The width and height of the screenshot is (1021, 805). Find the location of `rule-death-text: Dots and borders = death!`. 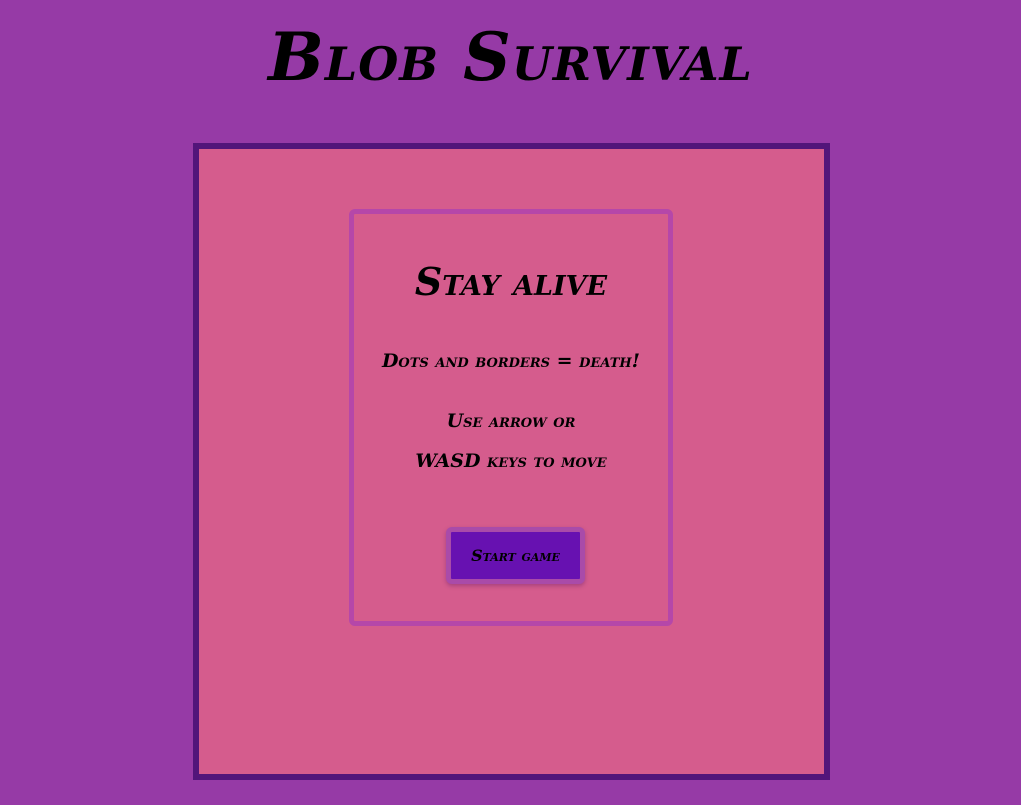

rule-death-text: Dots and borders = death! is located at coordinates (511, 361).